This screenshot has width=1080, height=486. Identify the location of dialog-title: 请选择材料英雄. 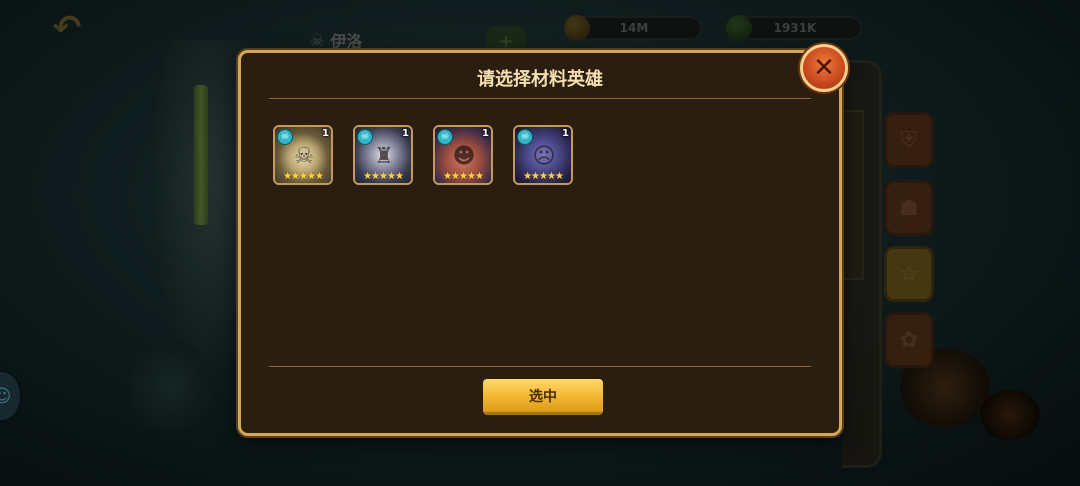
(540, 79).